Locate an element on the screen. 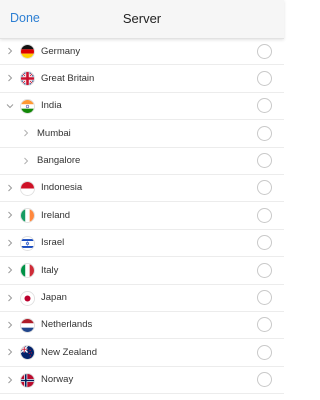 The image size is (320, 400). nav-header: Done Server is located at coordinates (142, 19).